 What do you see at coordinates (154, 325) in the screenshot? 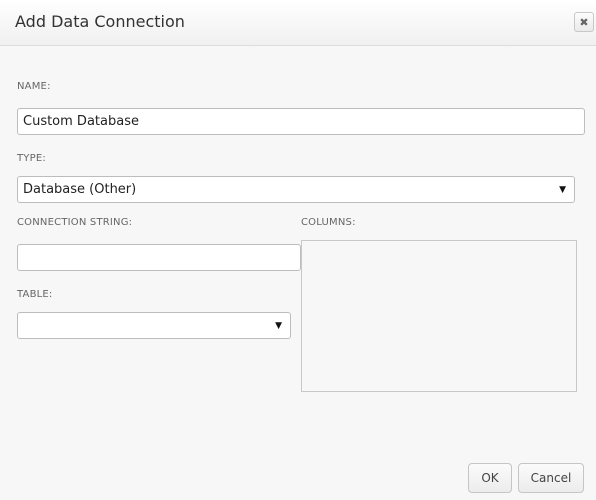
I see `table-select: ▼` at bounding box center [154, 325].